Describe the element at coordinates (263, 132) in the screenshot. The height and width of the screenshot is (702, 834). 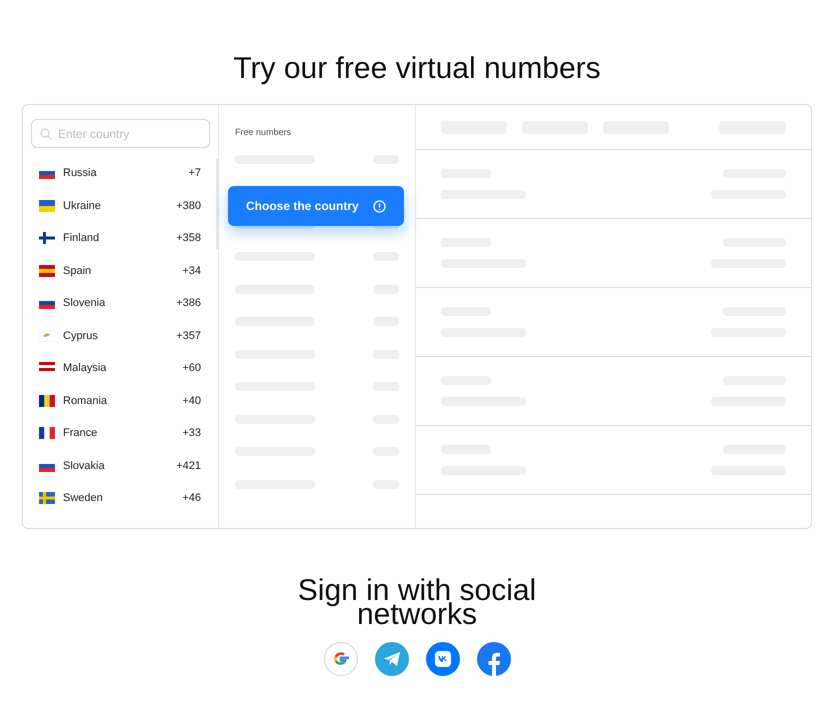
I see `free-numbers-heading: Free numbers` at that location.